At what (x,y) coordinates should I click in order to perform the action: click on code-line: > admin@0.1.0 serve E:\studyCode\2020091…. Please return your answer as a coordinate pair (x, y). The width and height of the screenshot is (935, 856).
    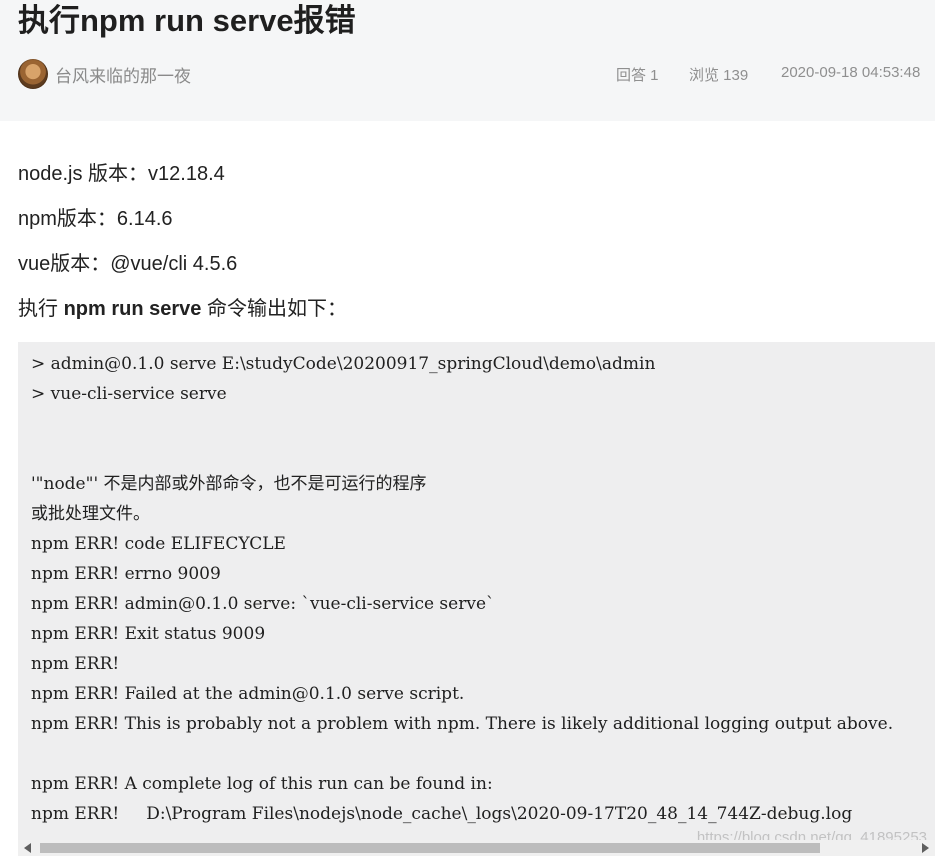
    Looking at the image, I should click on (343, 364).